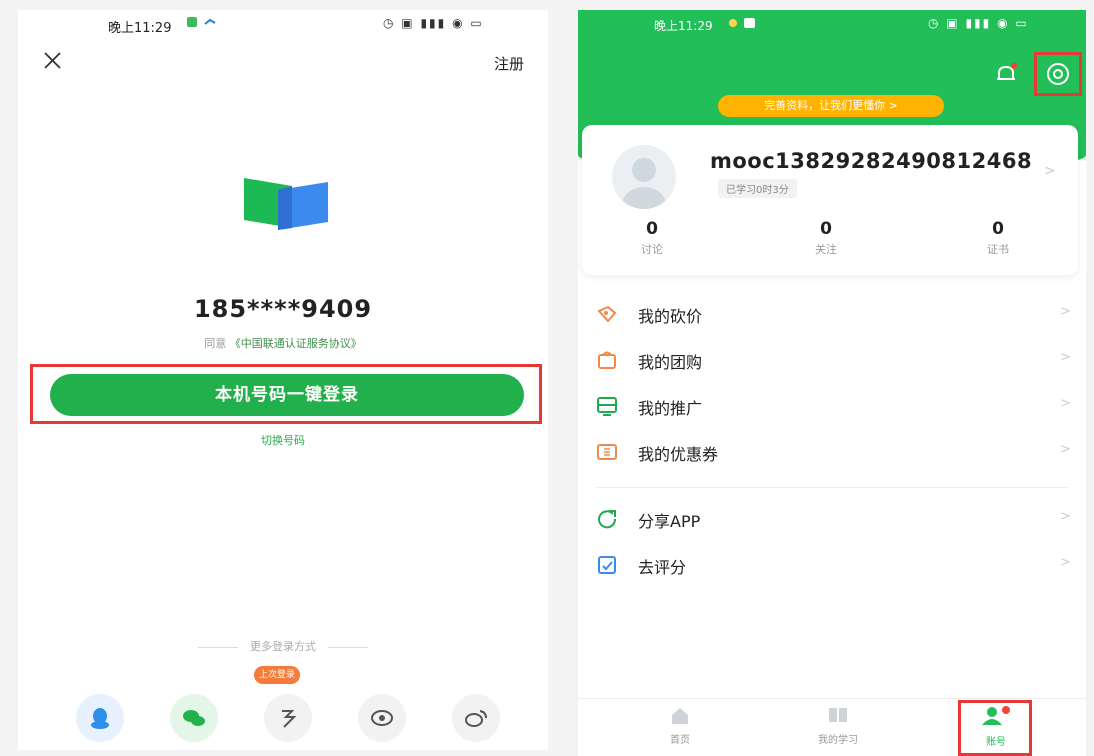 This screenshot has height=756, width=1094. Describe the element at coordinates (607, 314) in the screenshot. I see `bargain-icon` at that location.